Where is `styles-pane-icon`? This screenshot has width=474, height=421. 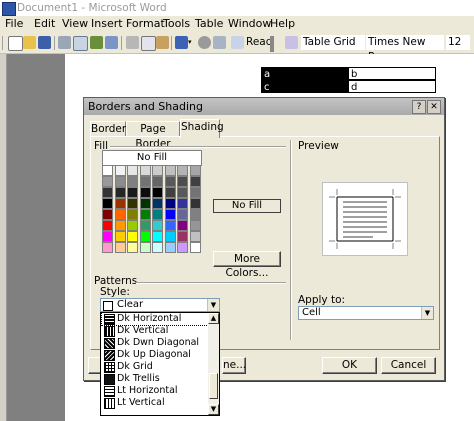
styles-pane-icon is located at coordinates (291, 42).